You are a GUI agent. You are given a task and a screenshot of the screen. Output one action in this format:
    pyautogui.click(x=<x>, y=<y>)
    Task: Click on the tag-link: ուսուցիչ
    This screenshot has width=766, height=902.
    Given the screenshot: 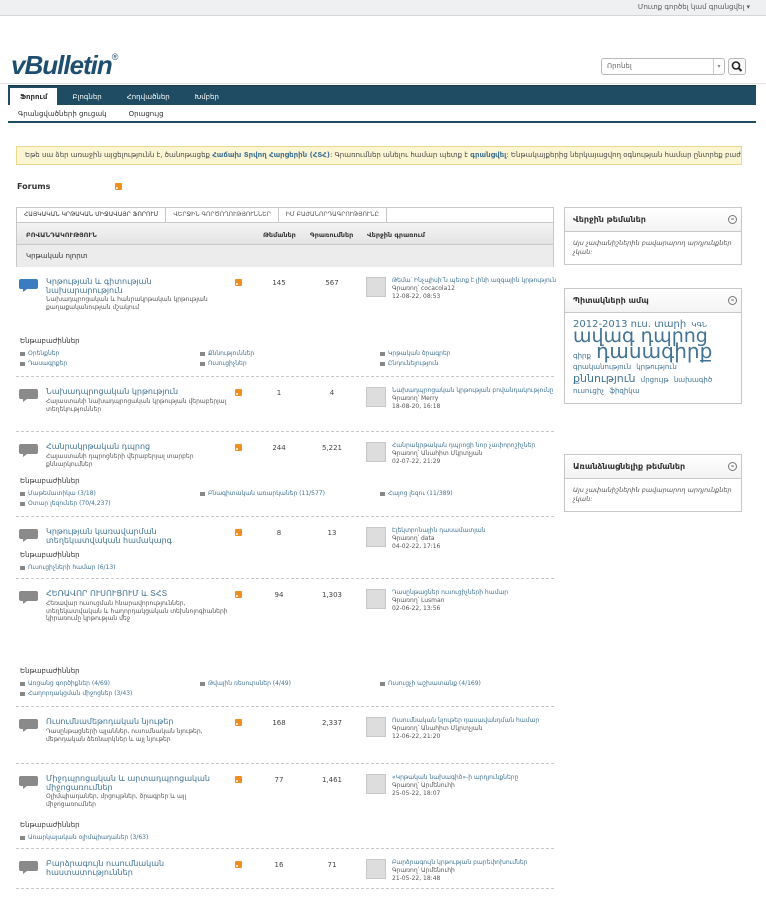 What is the action you would take?
    pyautogui.click(x=588, y=391)
    